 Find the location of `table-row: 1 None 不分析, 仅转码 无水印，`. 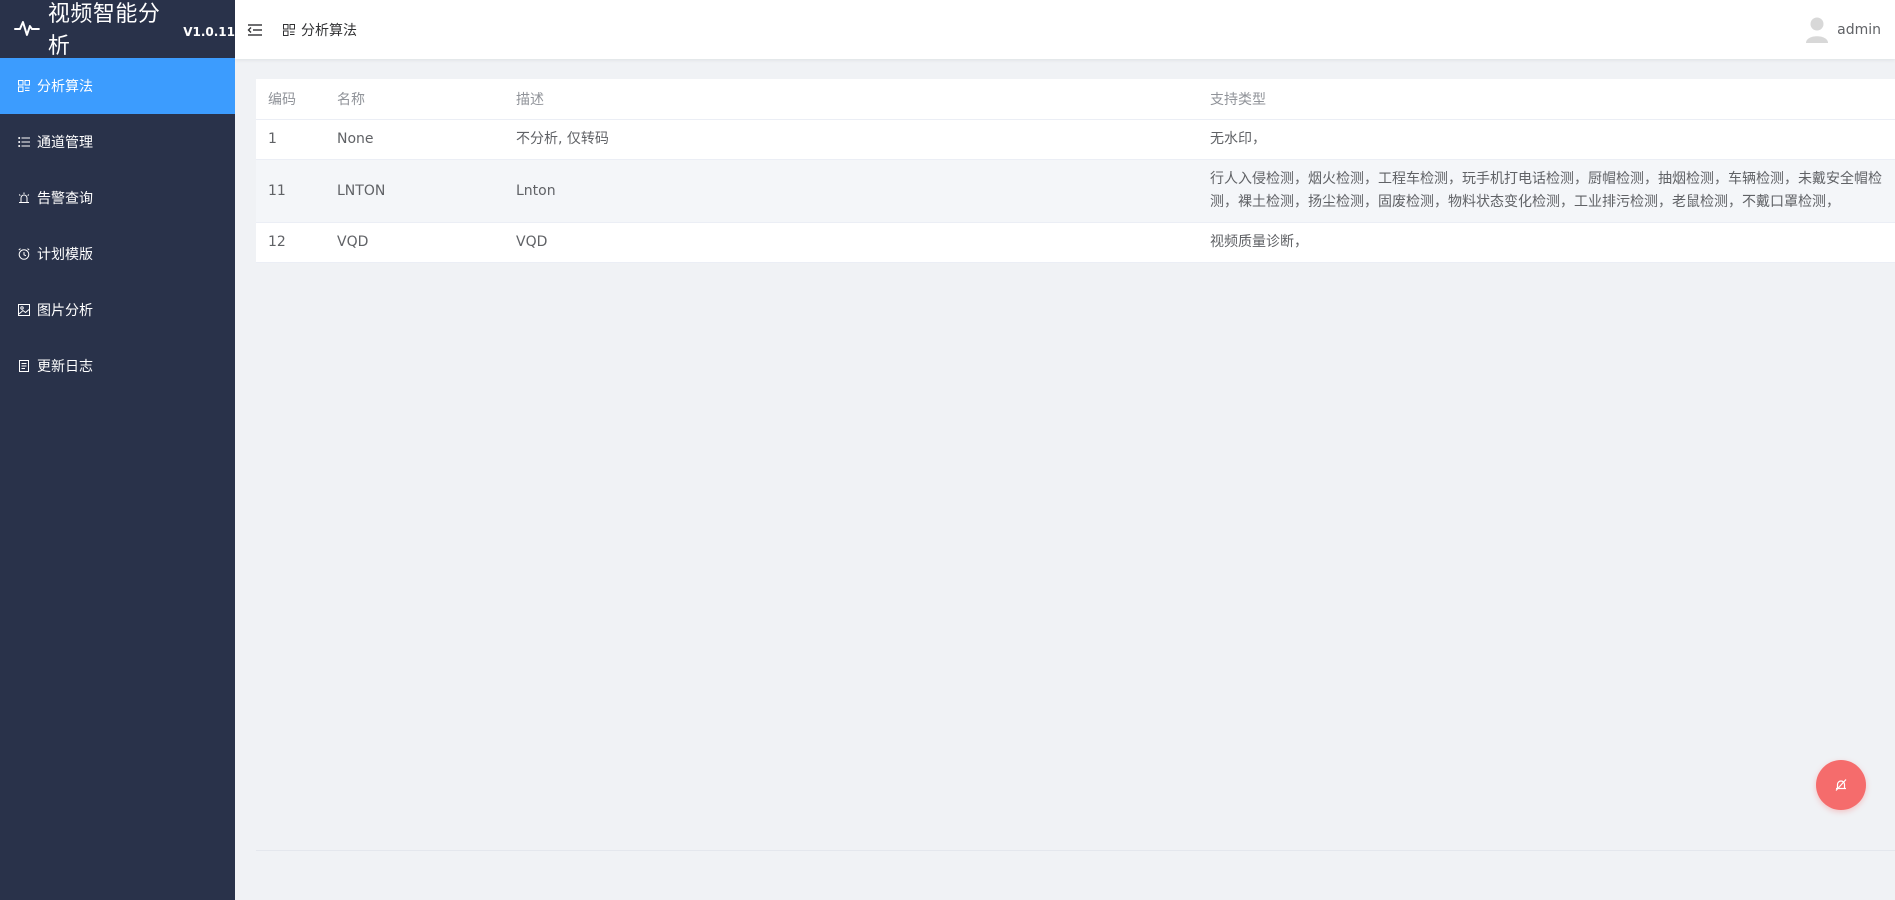

table-row: 1 None 不分析, 仅转码 无水印， is located at coordinates (1075, 139).